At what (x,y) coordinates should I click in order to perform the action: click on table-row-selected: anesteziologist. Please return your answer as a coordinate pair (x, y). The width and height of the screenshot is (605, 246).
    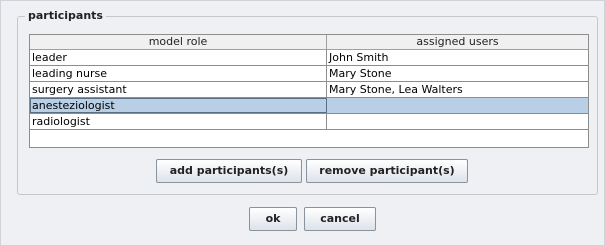
    Looking at the image, I should click on (309, 106).